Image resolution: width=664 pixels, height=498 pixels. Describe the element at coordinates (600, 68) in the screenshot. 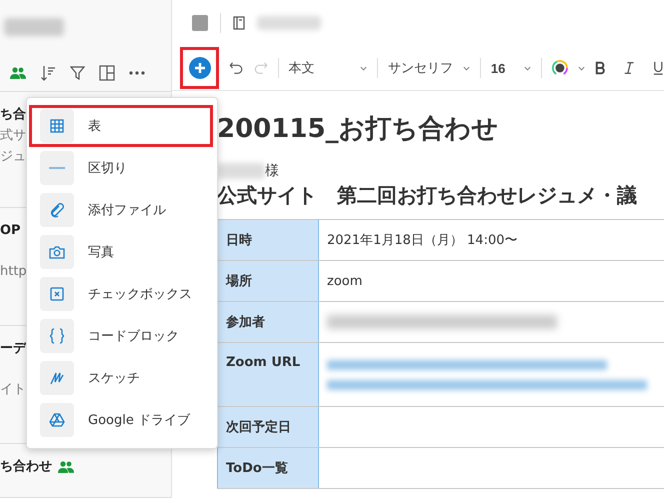

I see `bold-icon` at that location.